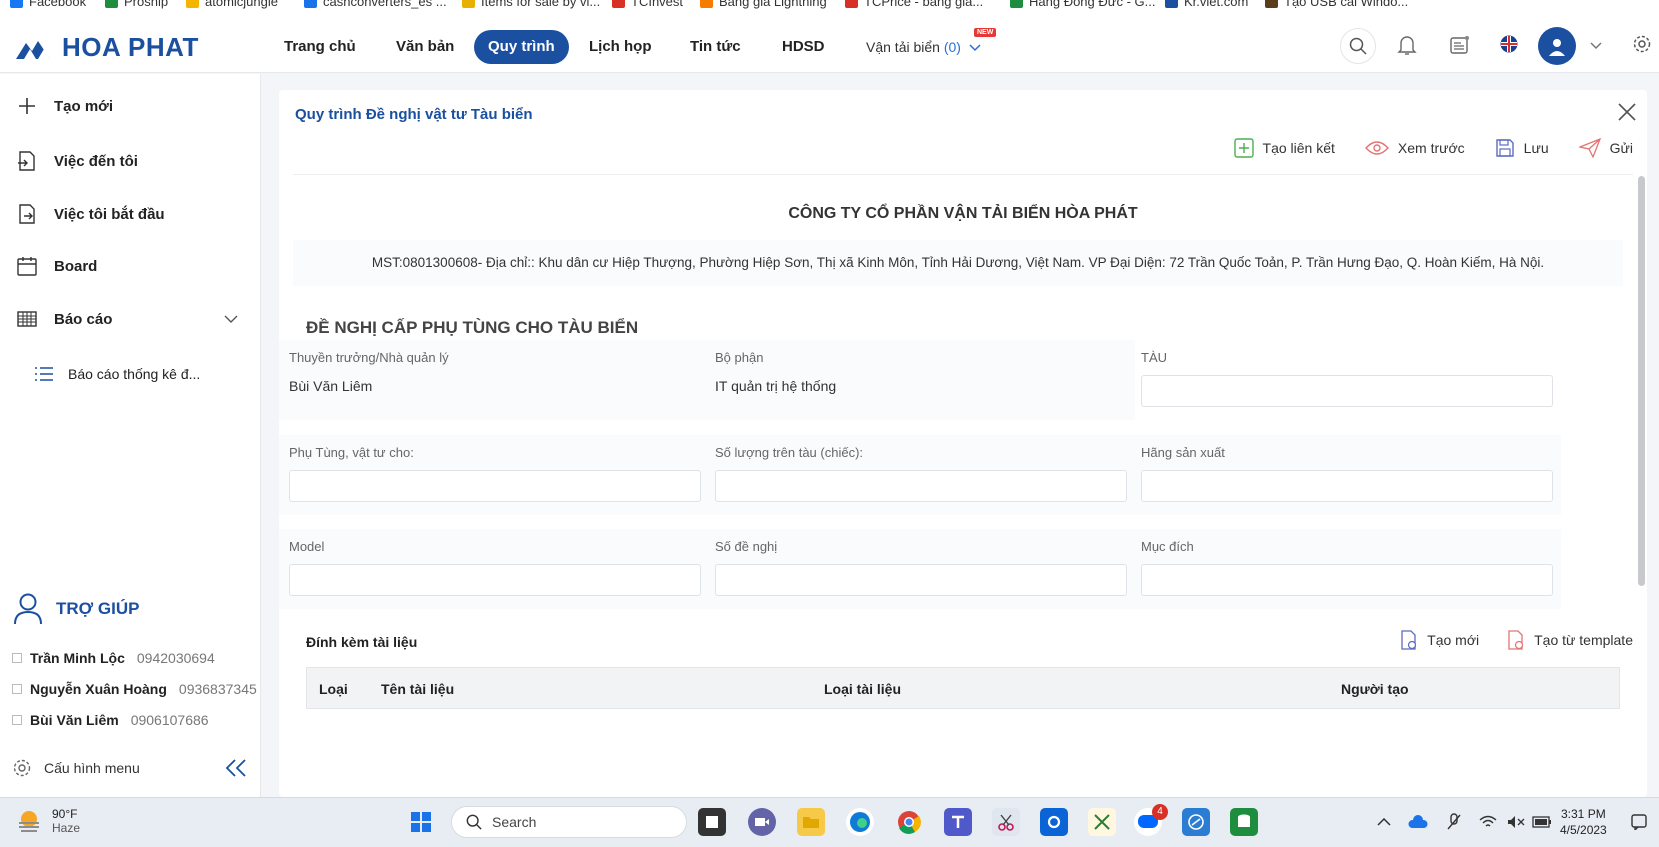 The height and width of the screenshot is (847, 1659). I want to click on task-view-app, so click(712, 822).